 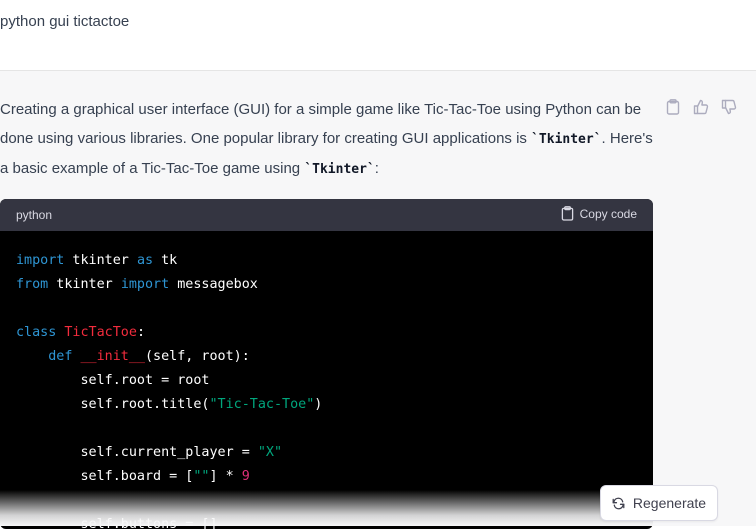 I want to click on message-actions, so click(x=704, y=107).